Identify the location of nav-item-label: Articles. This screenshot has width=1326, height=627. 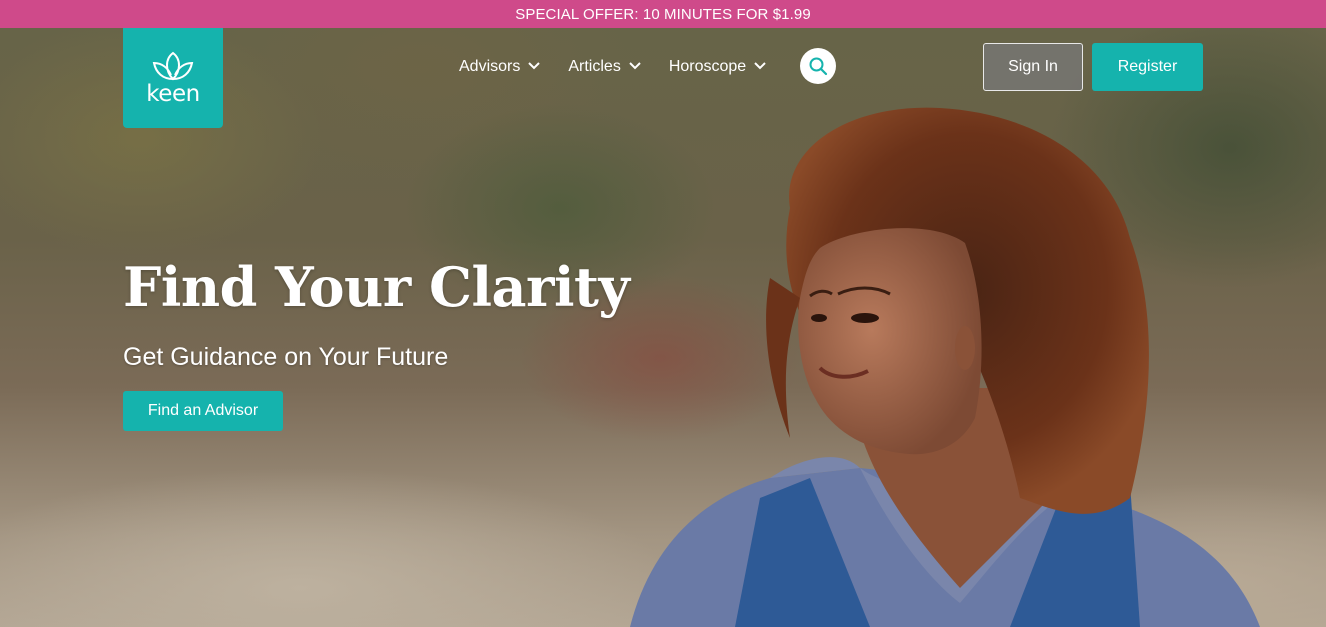
(594, 66).